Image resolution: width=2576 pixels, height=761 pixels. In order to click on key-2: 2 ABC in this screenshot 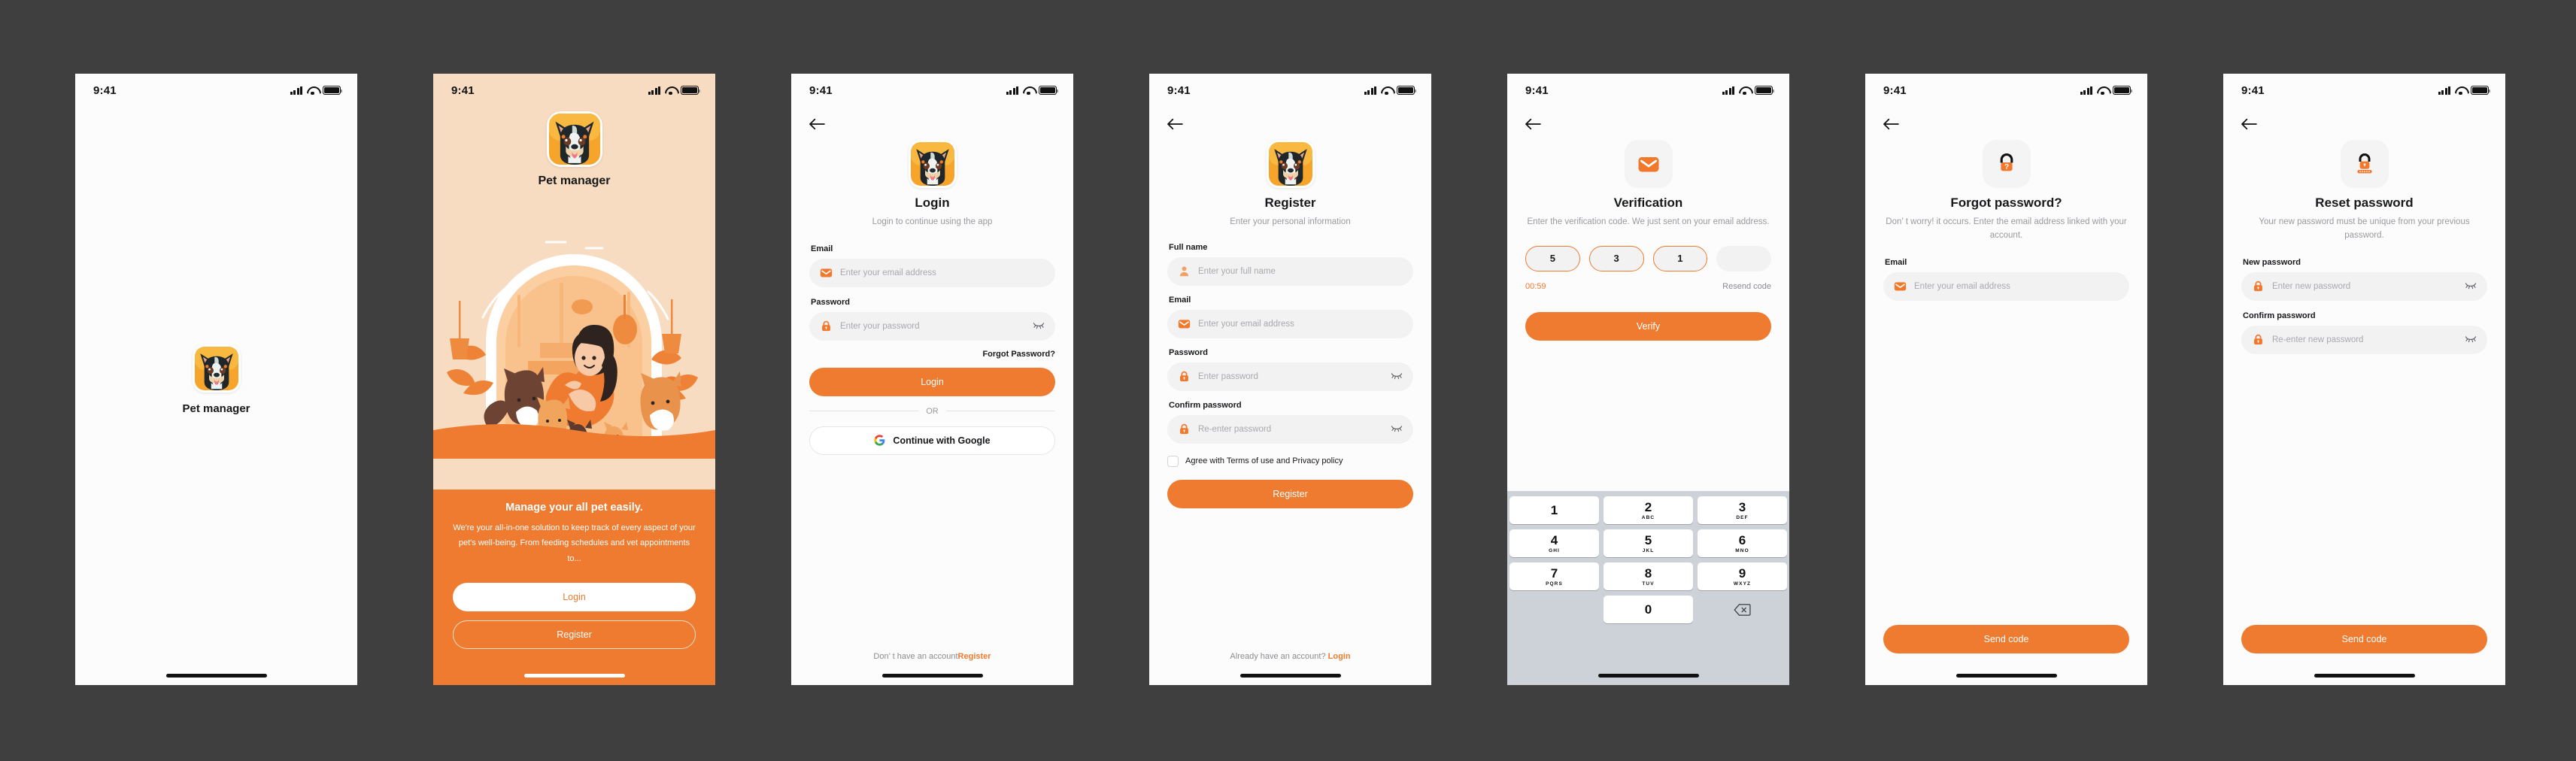, I will do `click(1648, 510)`.